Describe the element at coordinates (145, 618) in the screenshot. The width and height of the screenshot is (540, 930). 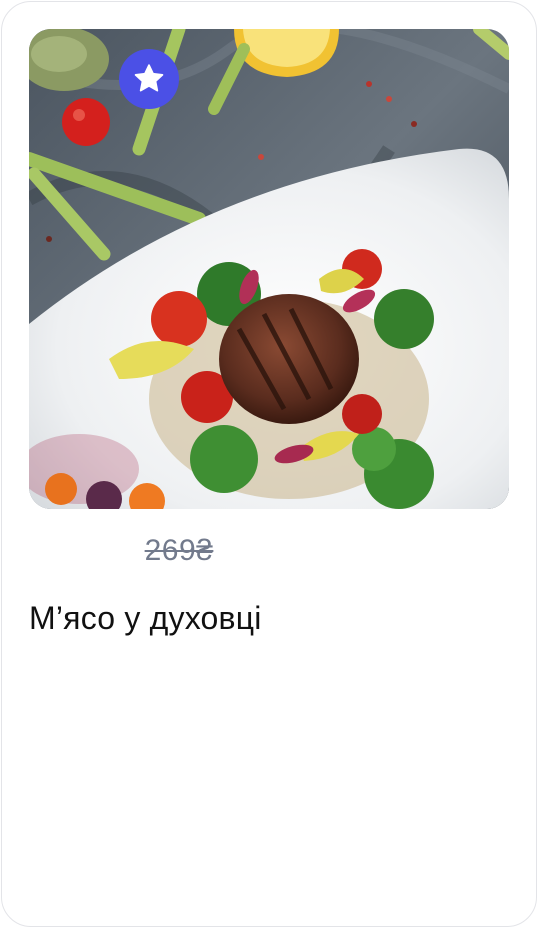
I see `product-title: М’ясо у духовці` at that location.